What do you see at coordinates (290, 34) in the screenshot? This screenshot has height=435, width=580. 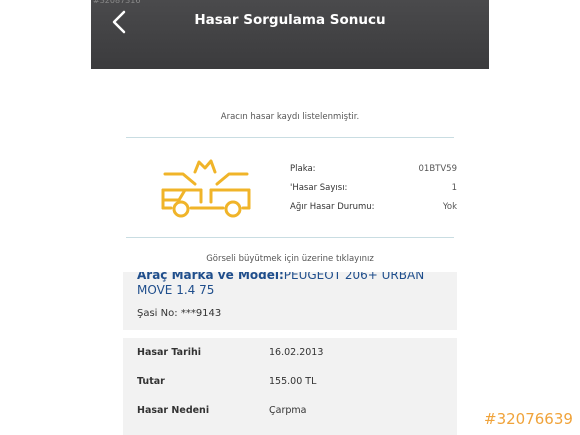 I see `app-header: #32087316 Hasar Sorgulama Sonucu` at bounding box center [290, 34].